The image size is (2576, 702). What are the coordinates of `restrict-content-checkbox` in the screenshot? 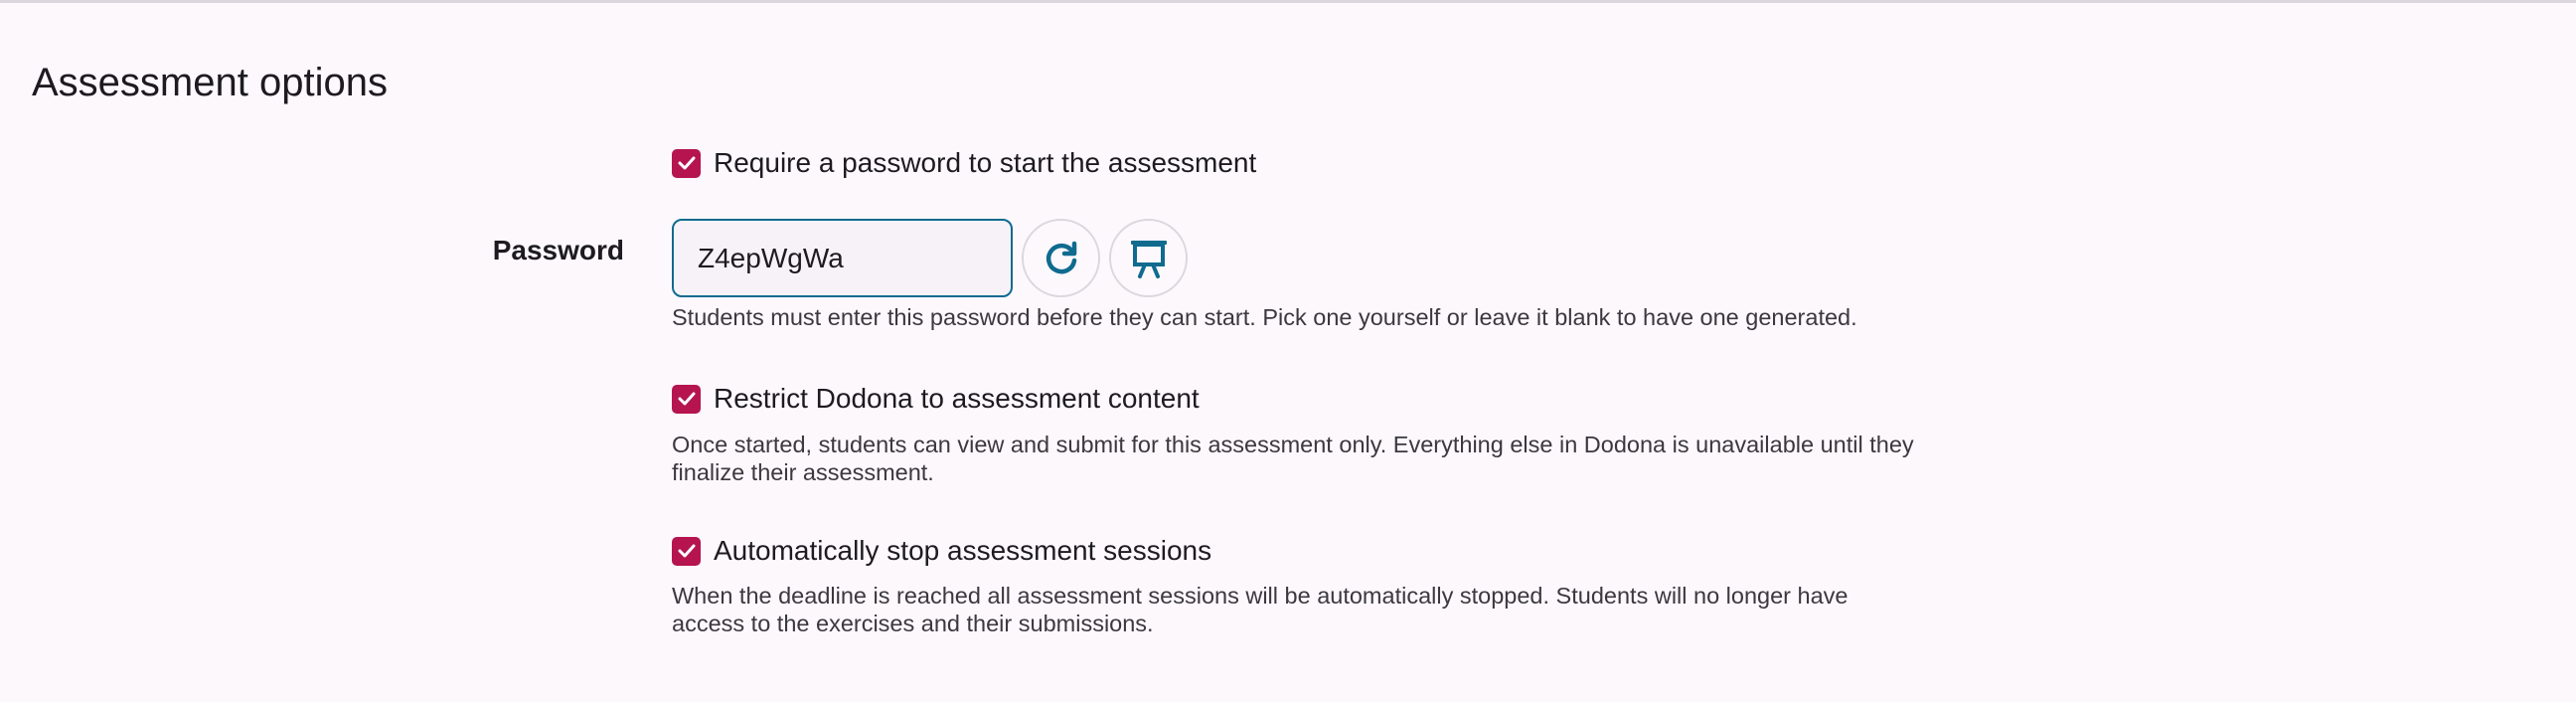 It's located at (686, 399).